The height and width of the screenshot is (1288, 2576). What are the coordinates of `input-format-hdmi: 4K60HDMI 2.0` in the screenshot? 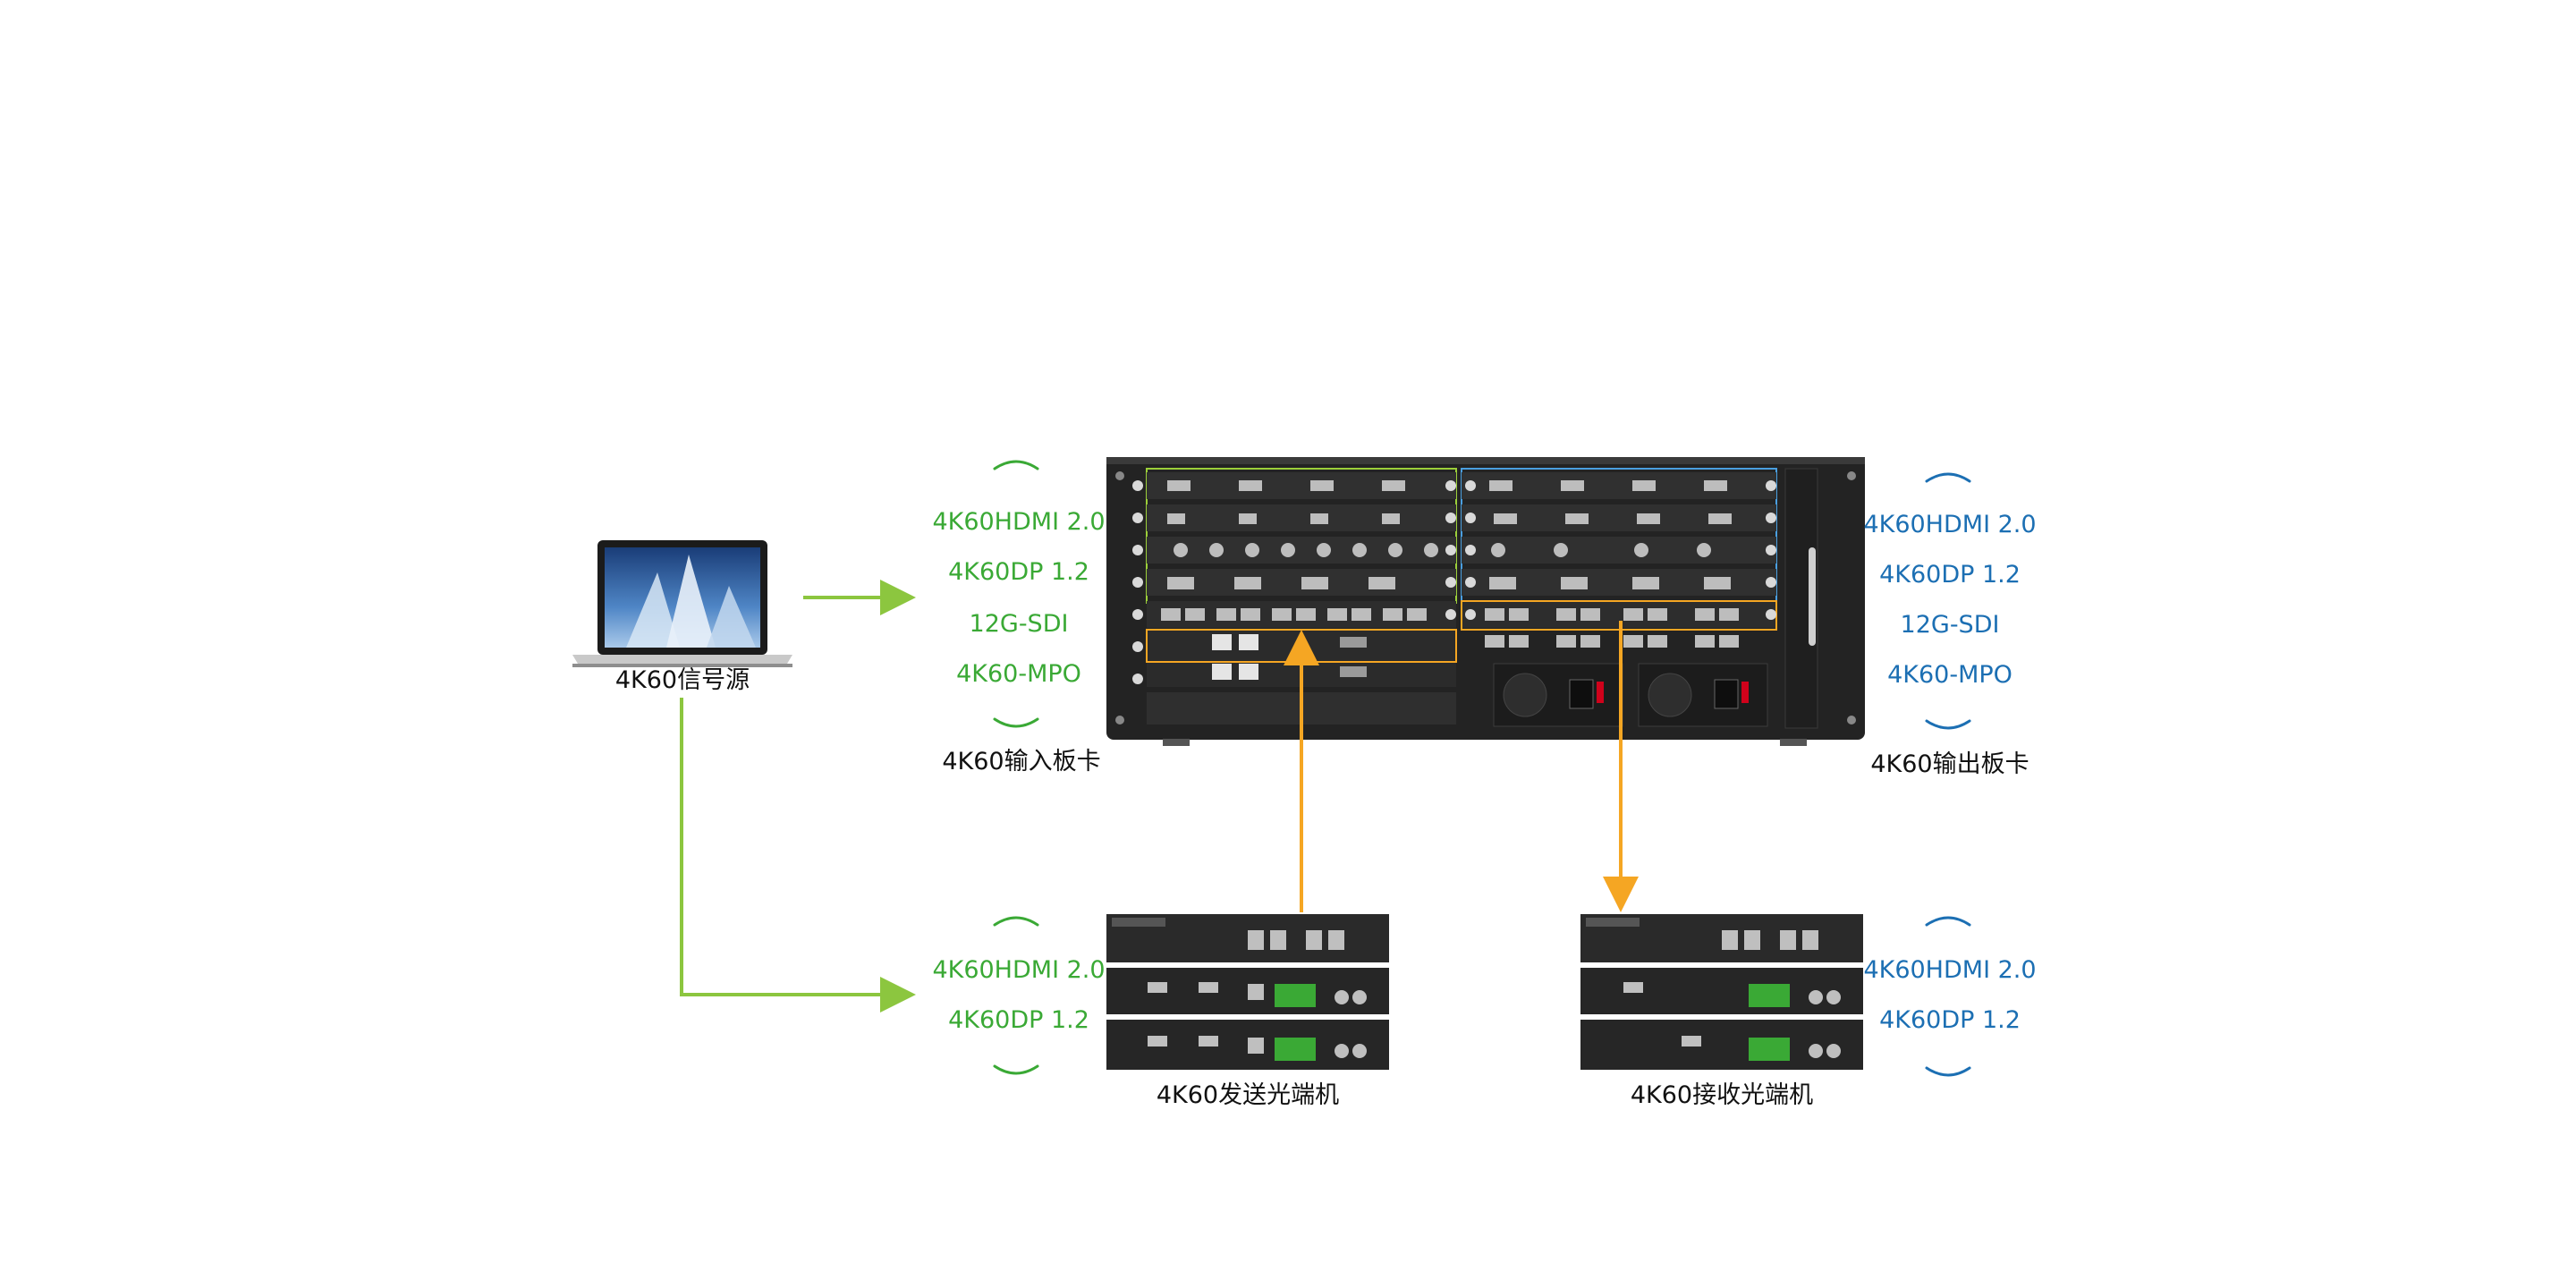 It's located at (1019, 522).